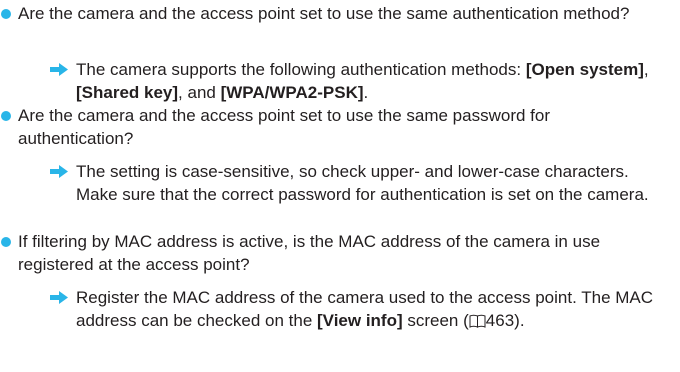 The width and height of the screenshot is (680, 372). I want to click on option-open-system: [Open system], so click(584, 69).